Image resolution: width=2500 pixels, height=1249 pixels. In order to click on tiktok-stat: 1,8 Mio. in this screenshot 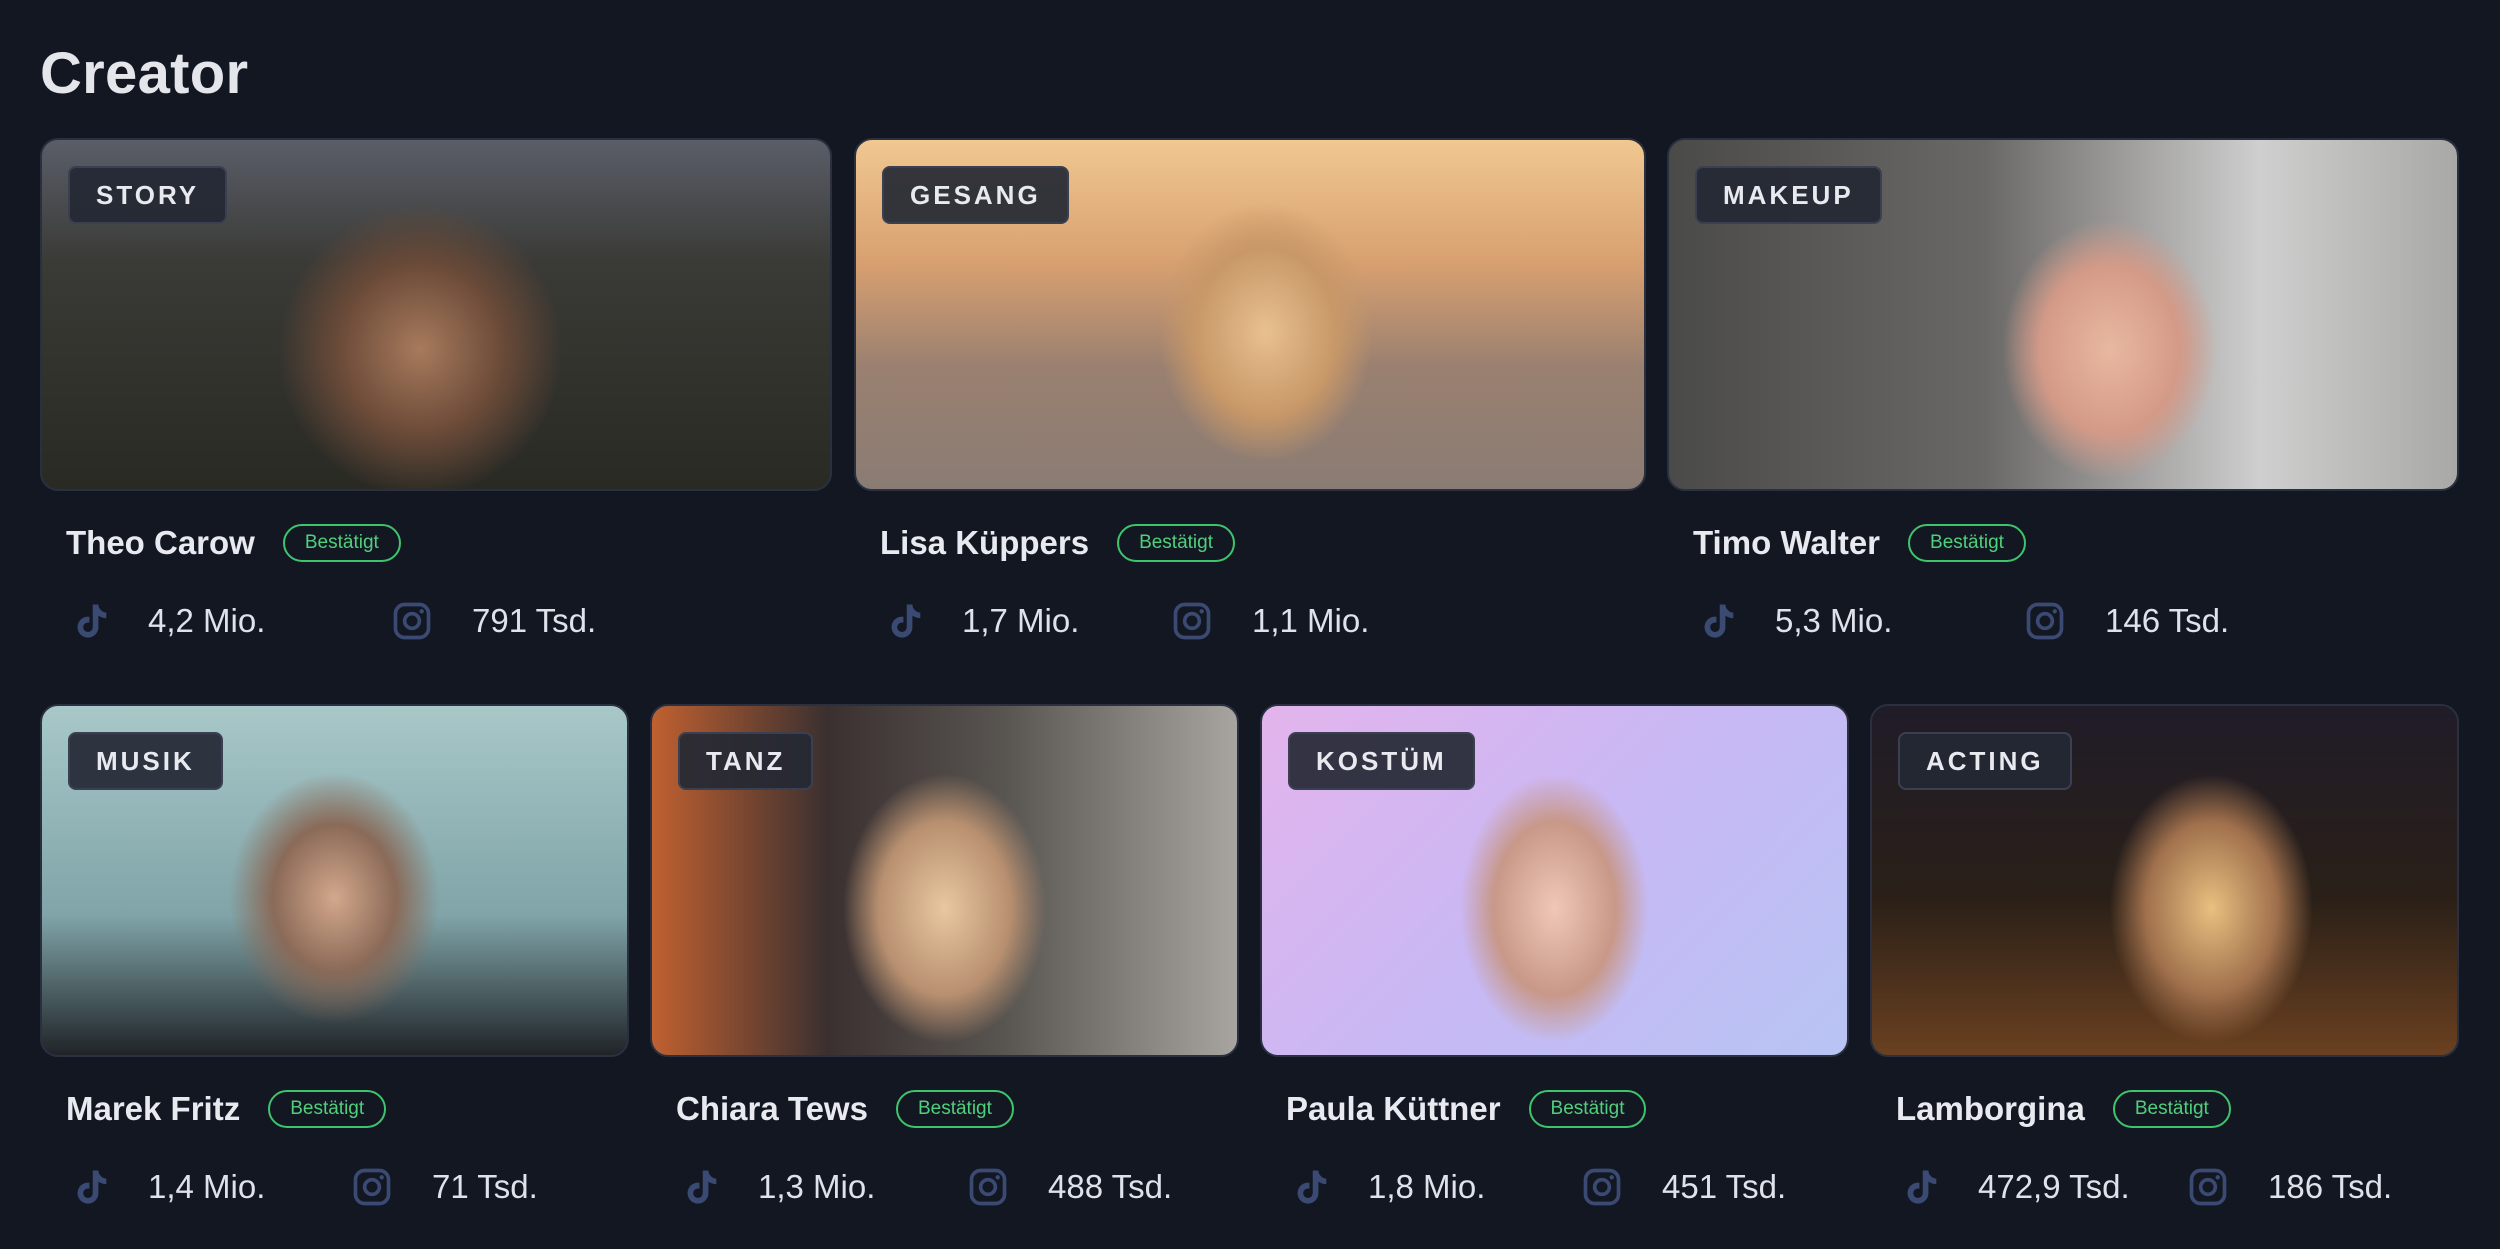, I will do `click(1435, 1187)`.